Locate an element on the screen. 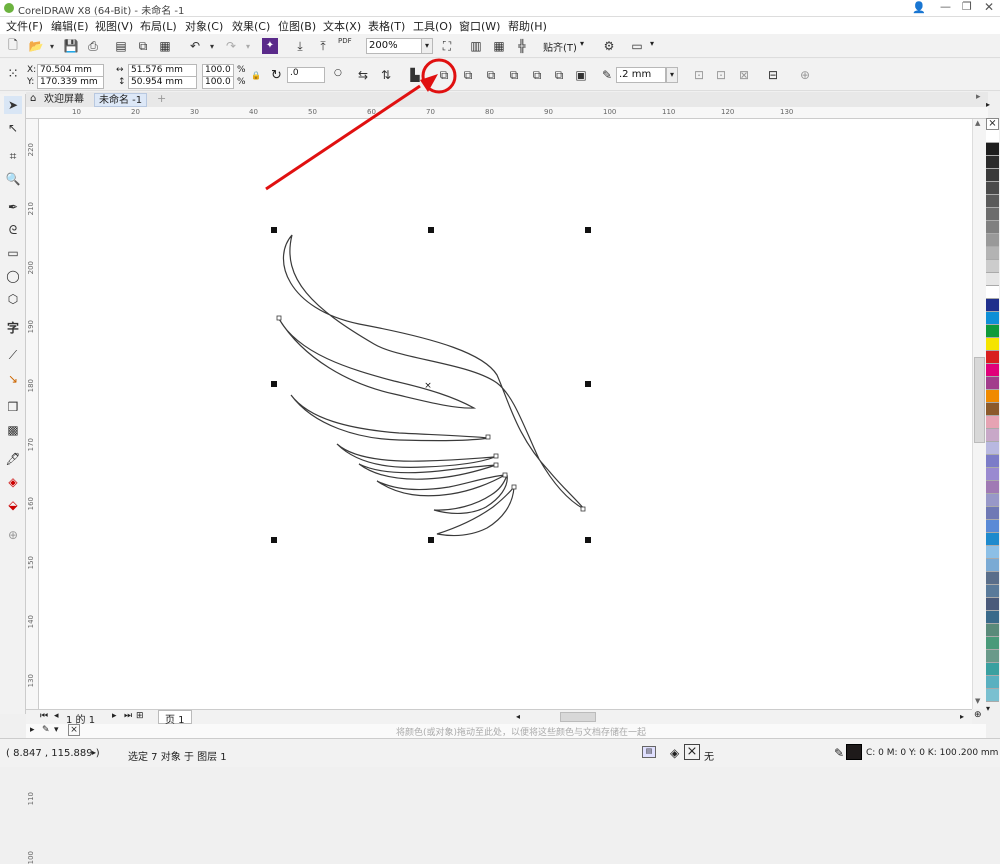 Image resolution: width=1000 pixels, height=864 pixels. save-icon: 💾 is located at coordinates (71, 46).